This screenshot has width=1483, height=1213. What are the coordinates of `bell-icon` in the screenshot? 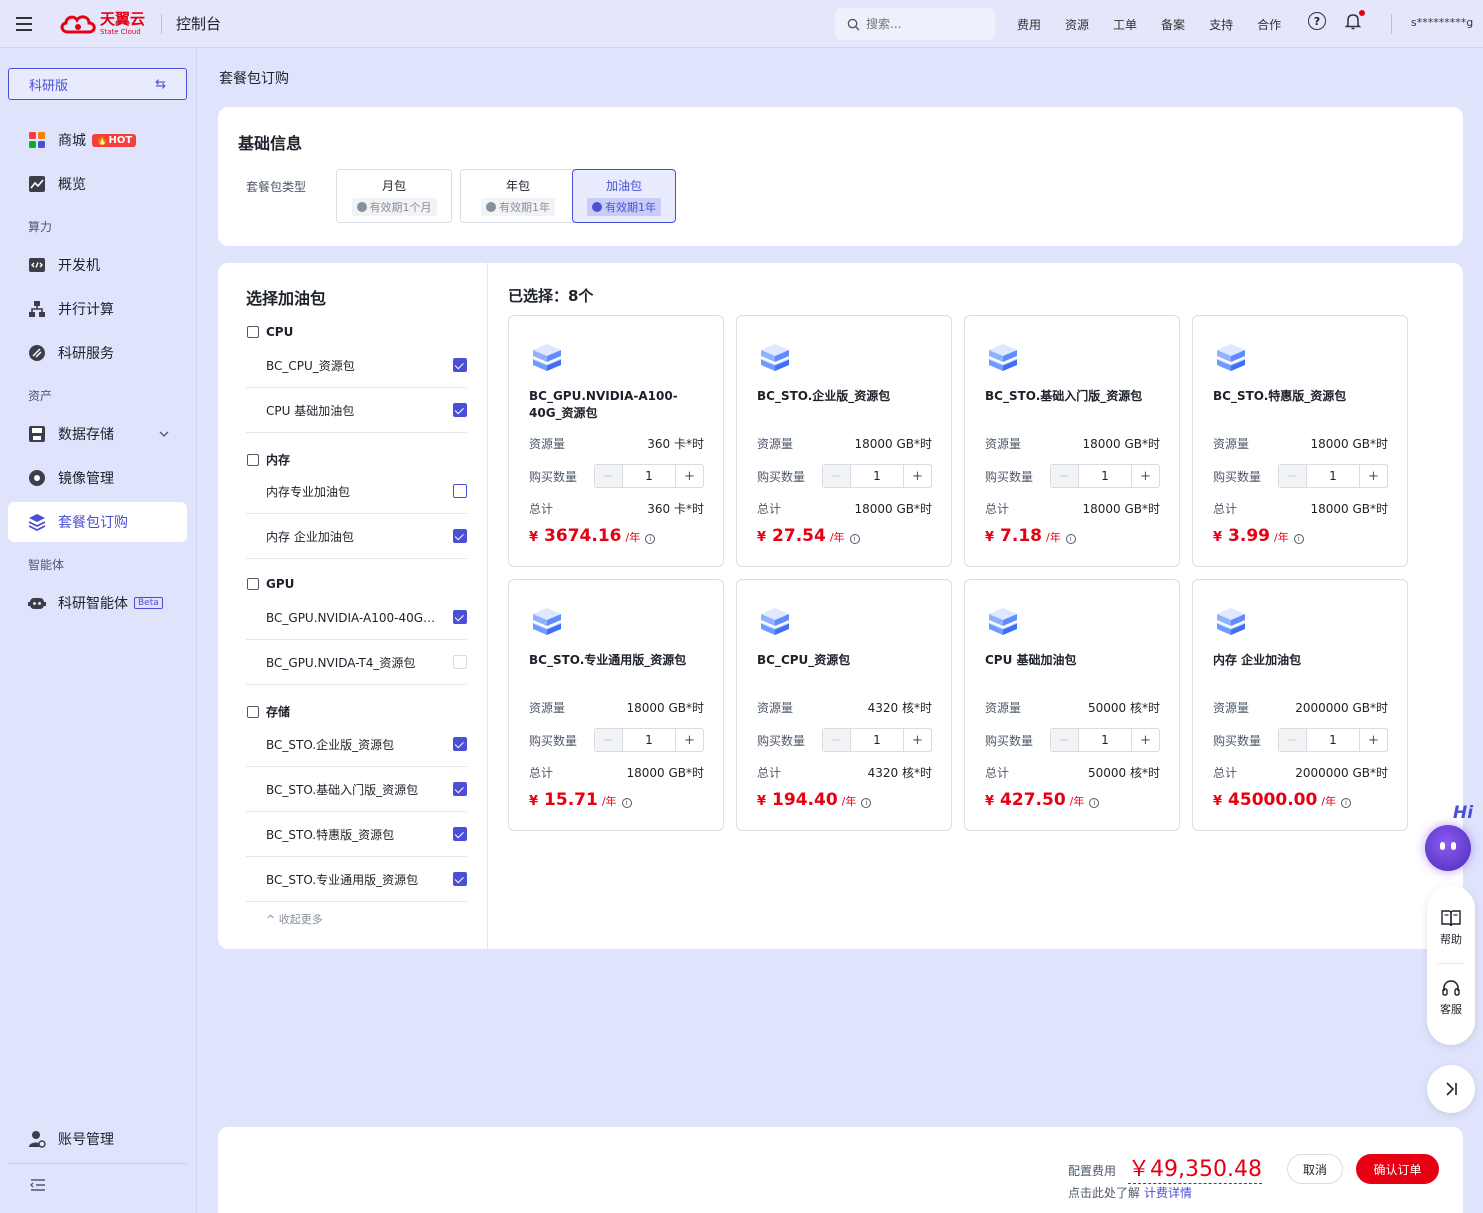 It's located at (1354, 20).